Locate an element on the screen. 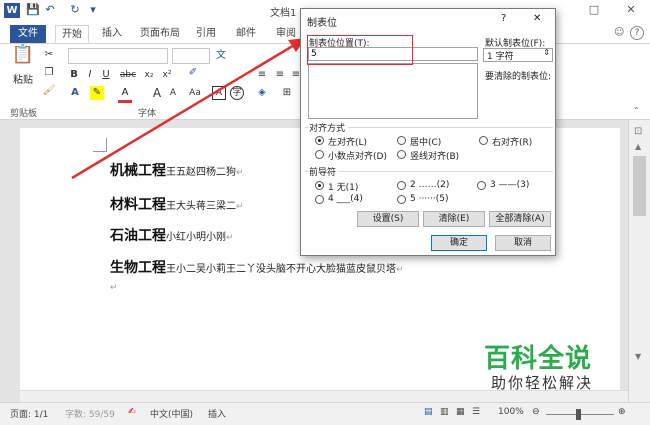 The height and width of the screenshot is (425, 650). outline-icon: ☰ is located at coordinates (476, 412).